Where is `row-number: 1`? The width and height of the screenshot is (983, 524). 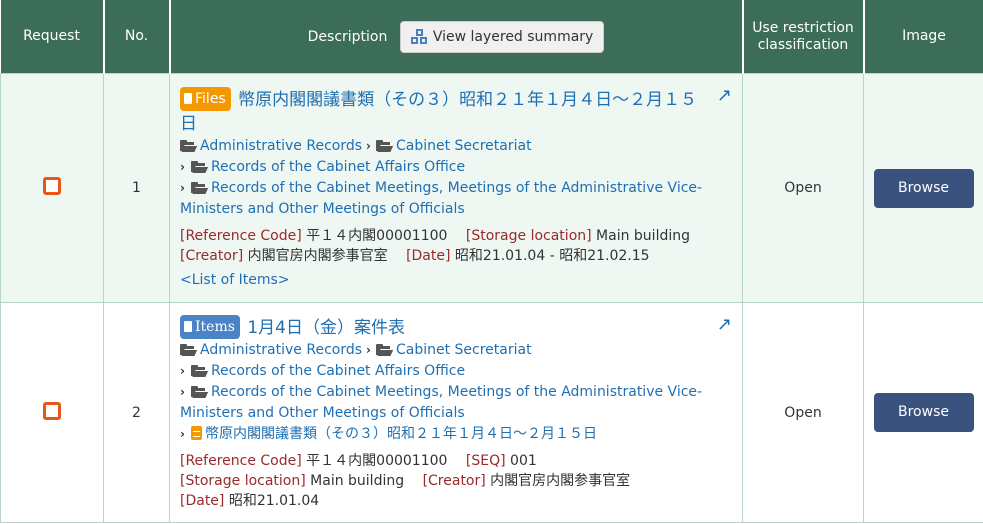
row-number: 1 is located at coordinates (136, 188).